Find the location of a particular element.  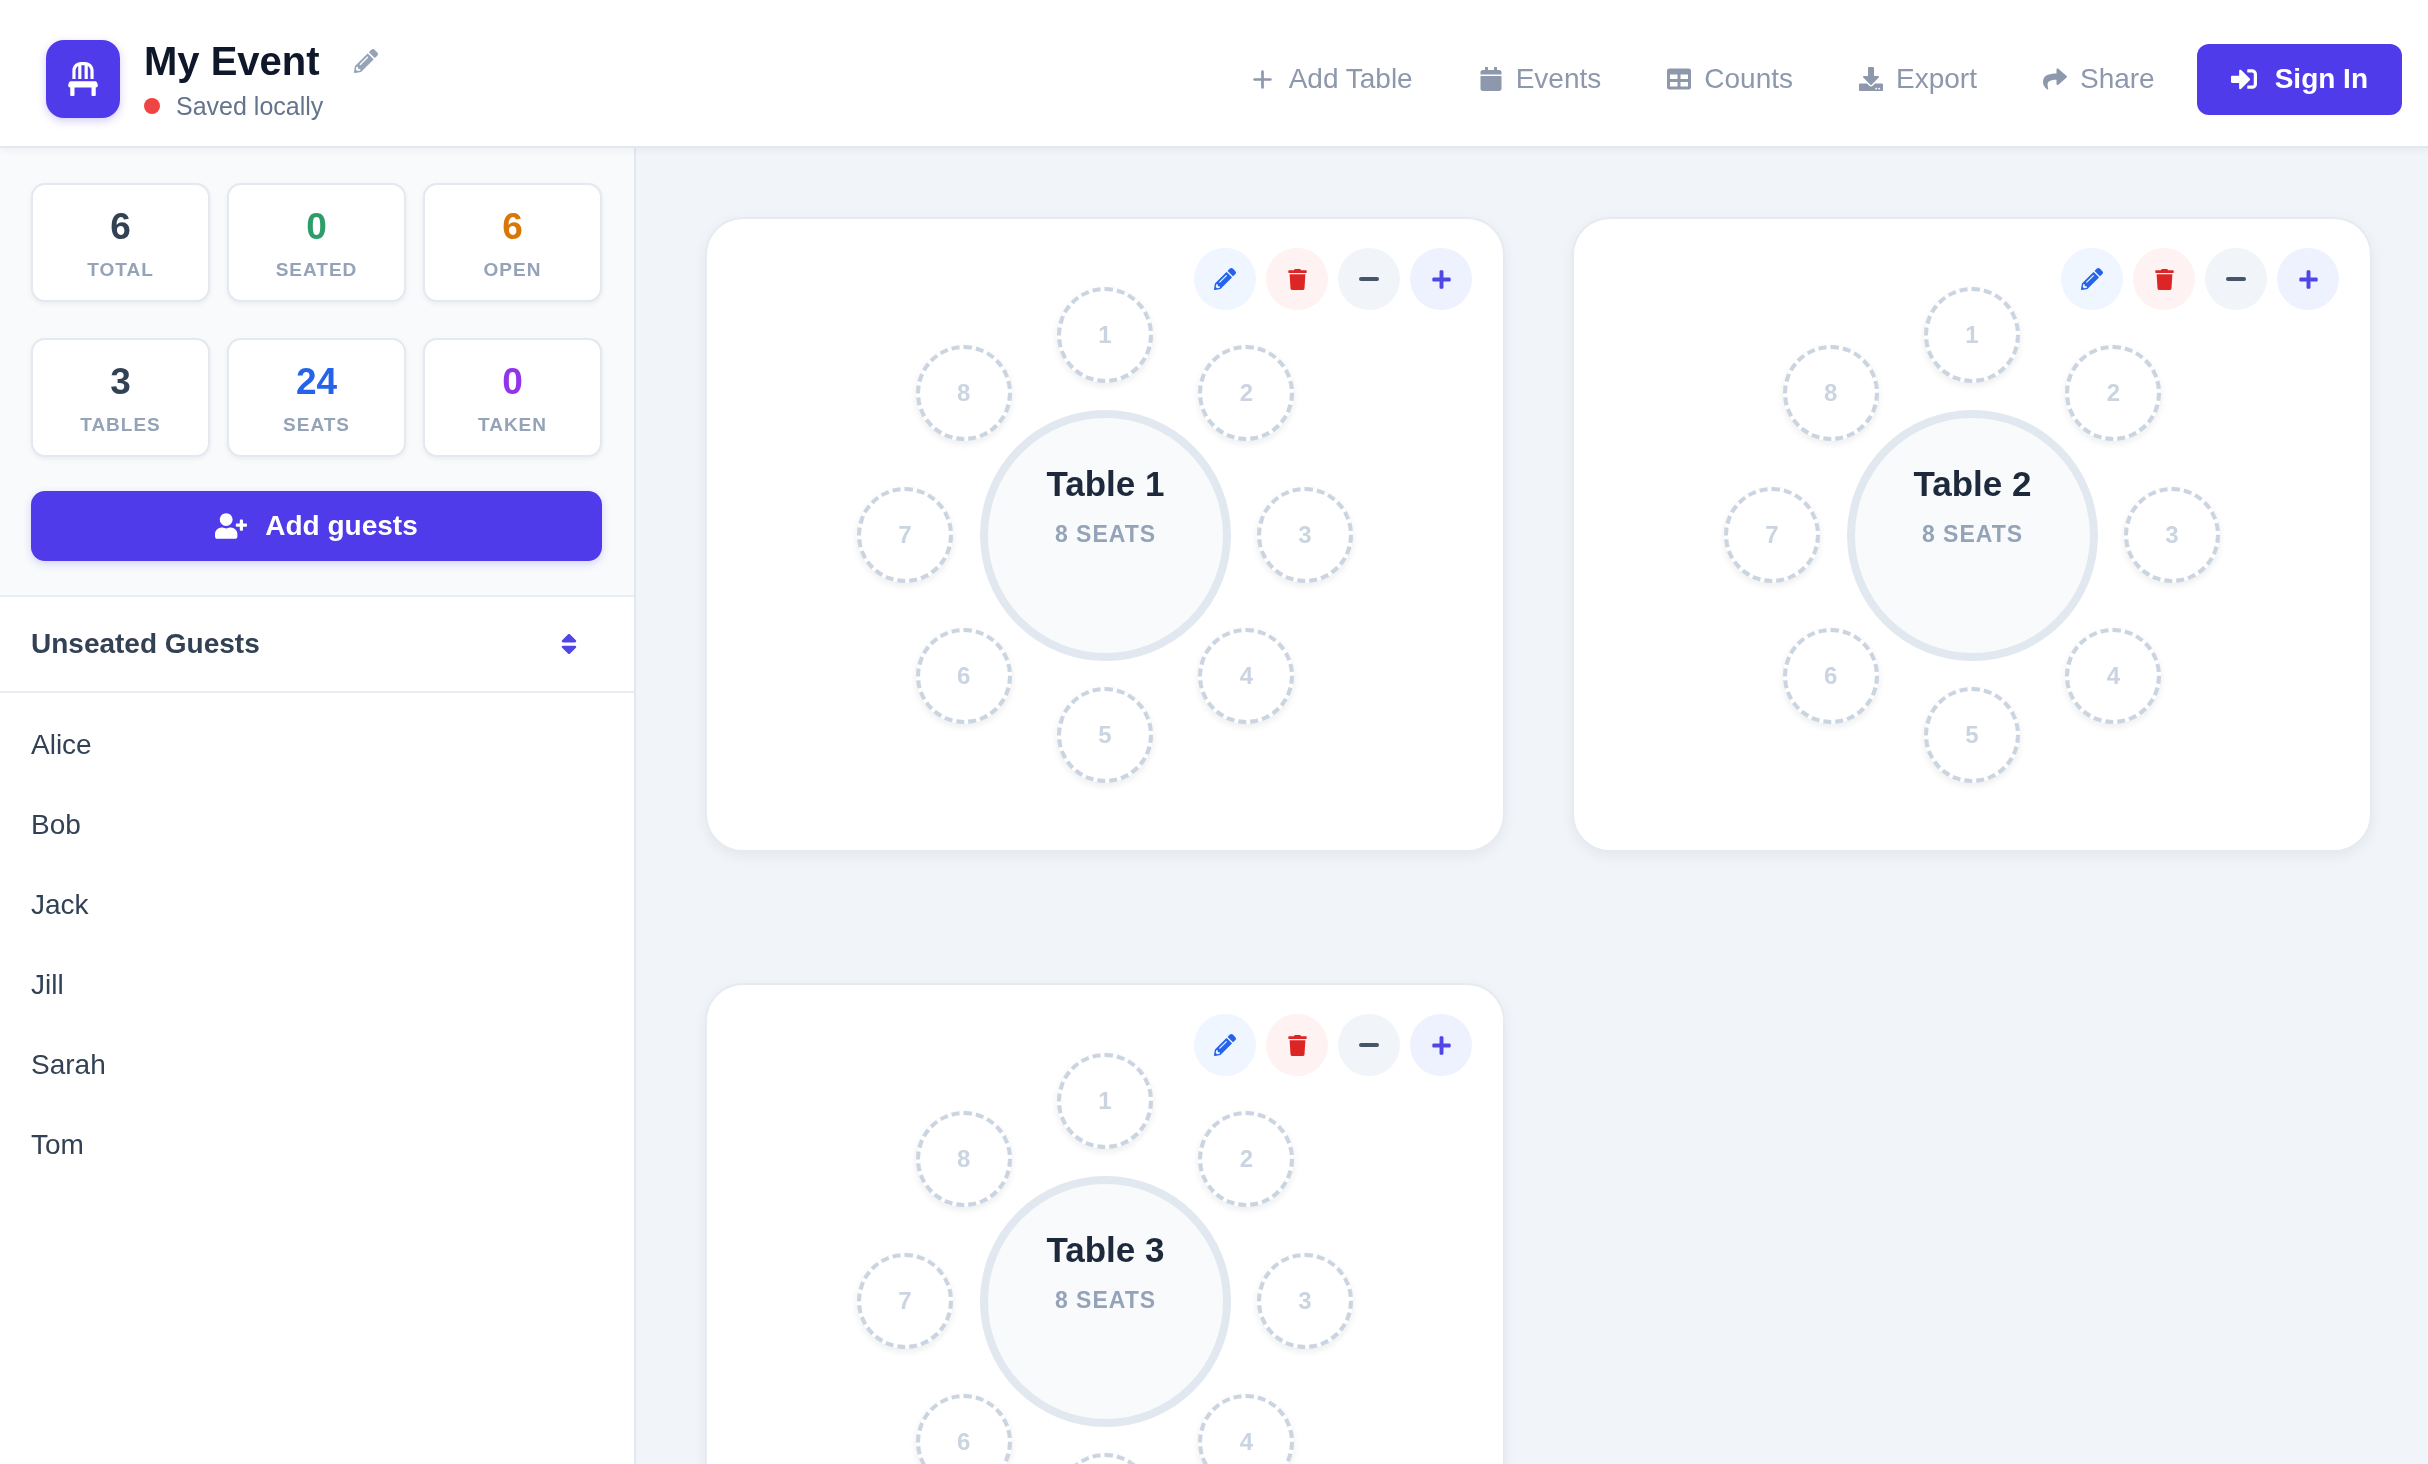

nav-button: Add Table is located at coordinates (1330, 79).